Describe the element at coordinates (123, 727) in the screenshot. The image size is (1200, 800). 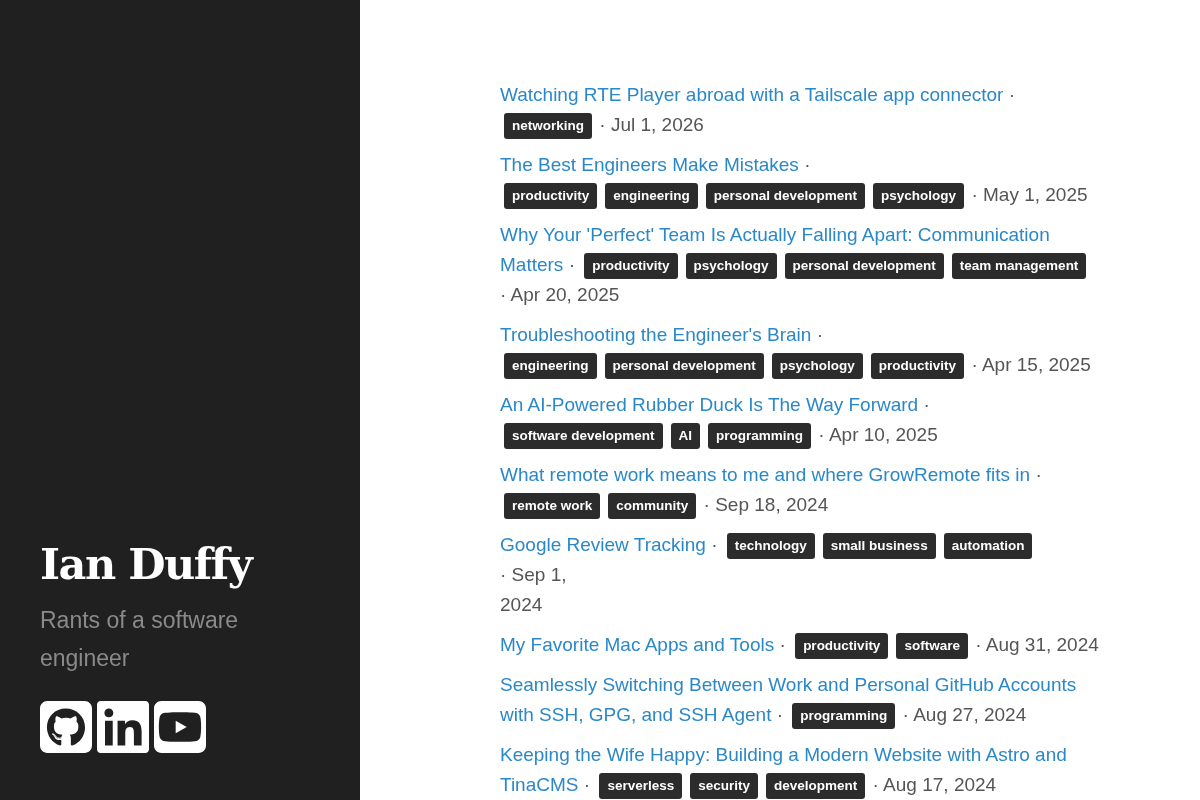
I see `linkedin-icon` at that location.